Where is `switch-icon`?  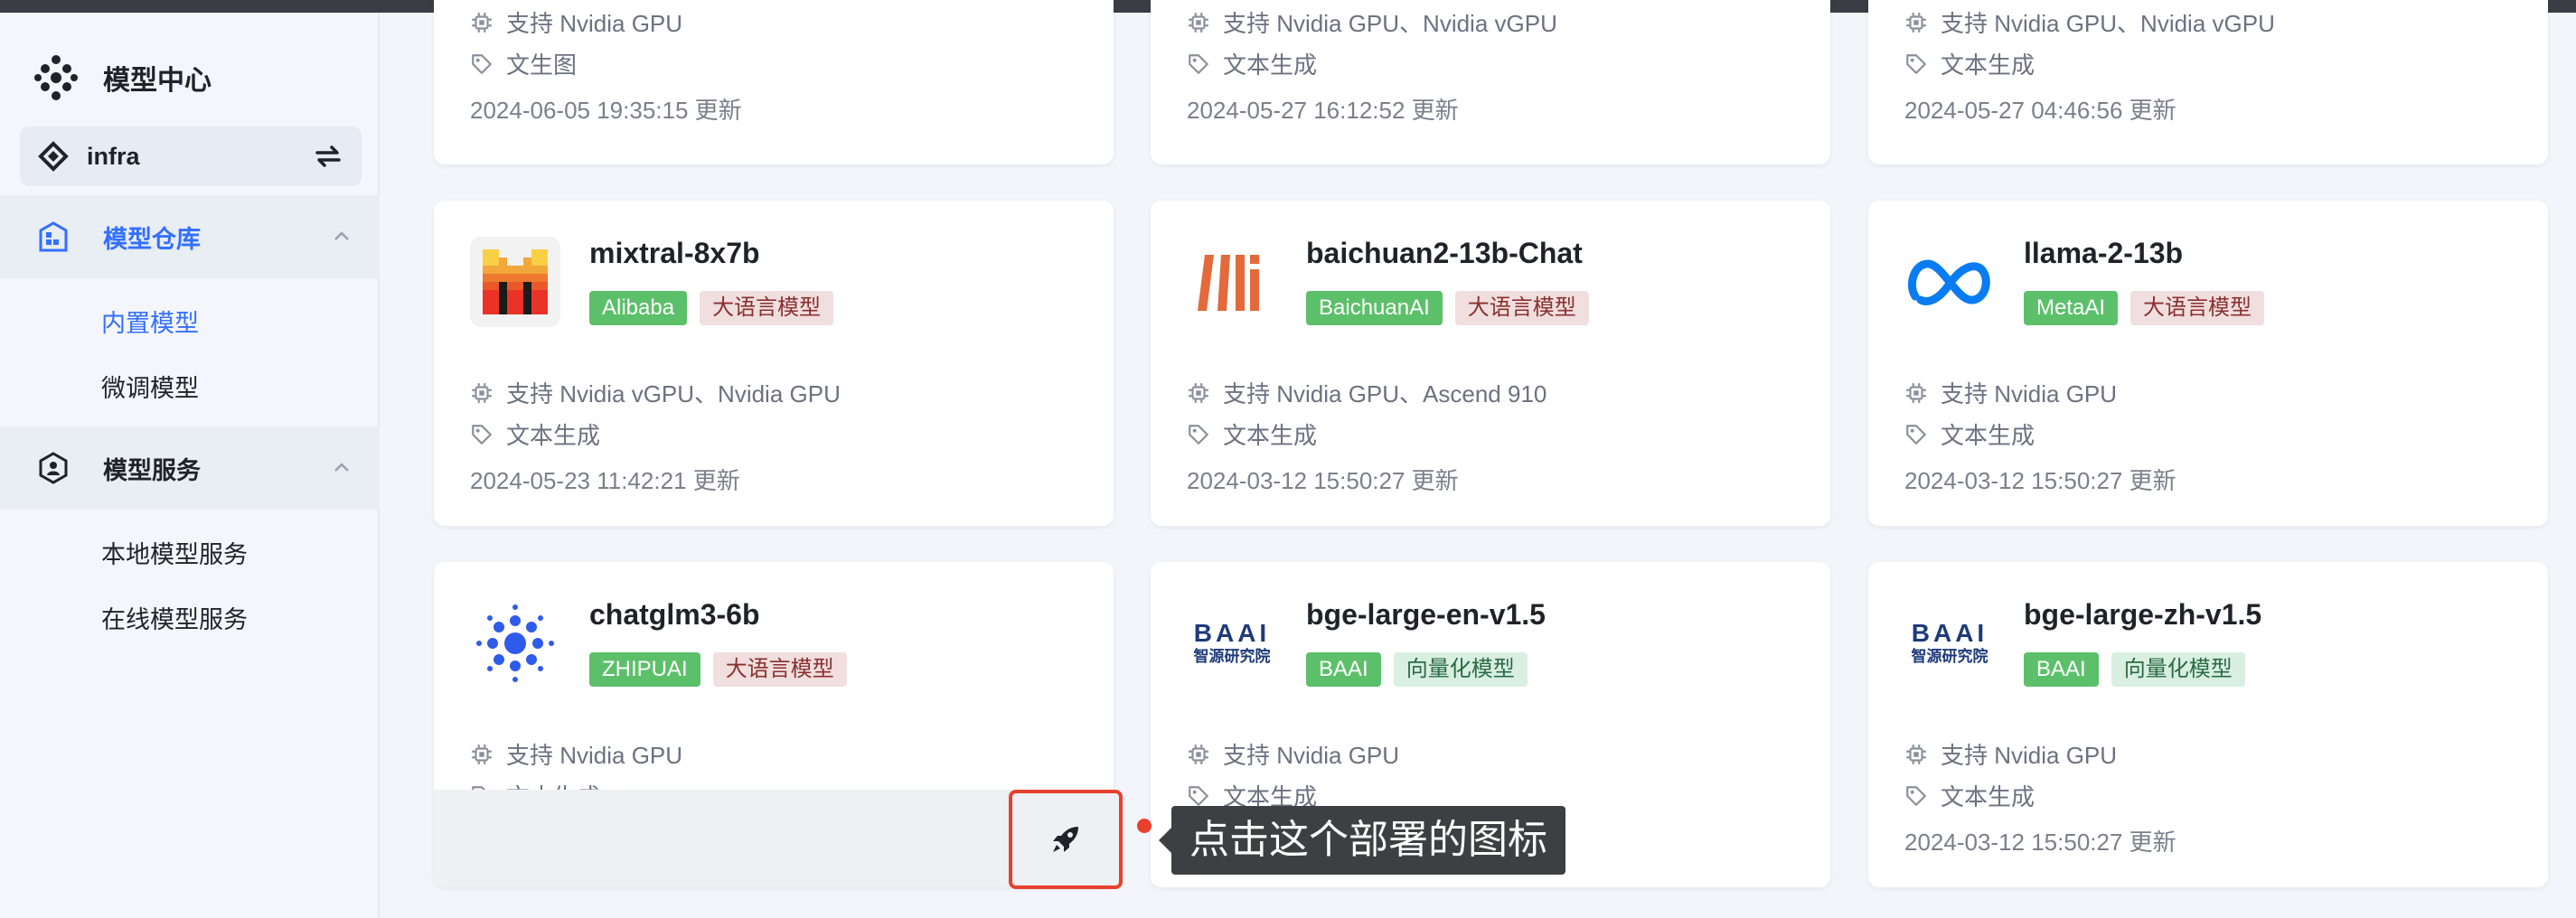
switch-icon is located at coordinates (328, 156).